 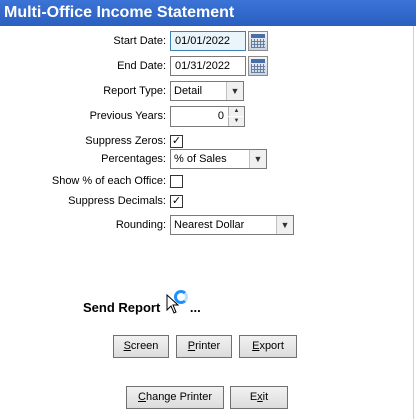 What do you see at coordinates (140, 225) in the screenshot?
I see `rounding-label: Rounding:` at bounding box center [140, 225].